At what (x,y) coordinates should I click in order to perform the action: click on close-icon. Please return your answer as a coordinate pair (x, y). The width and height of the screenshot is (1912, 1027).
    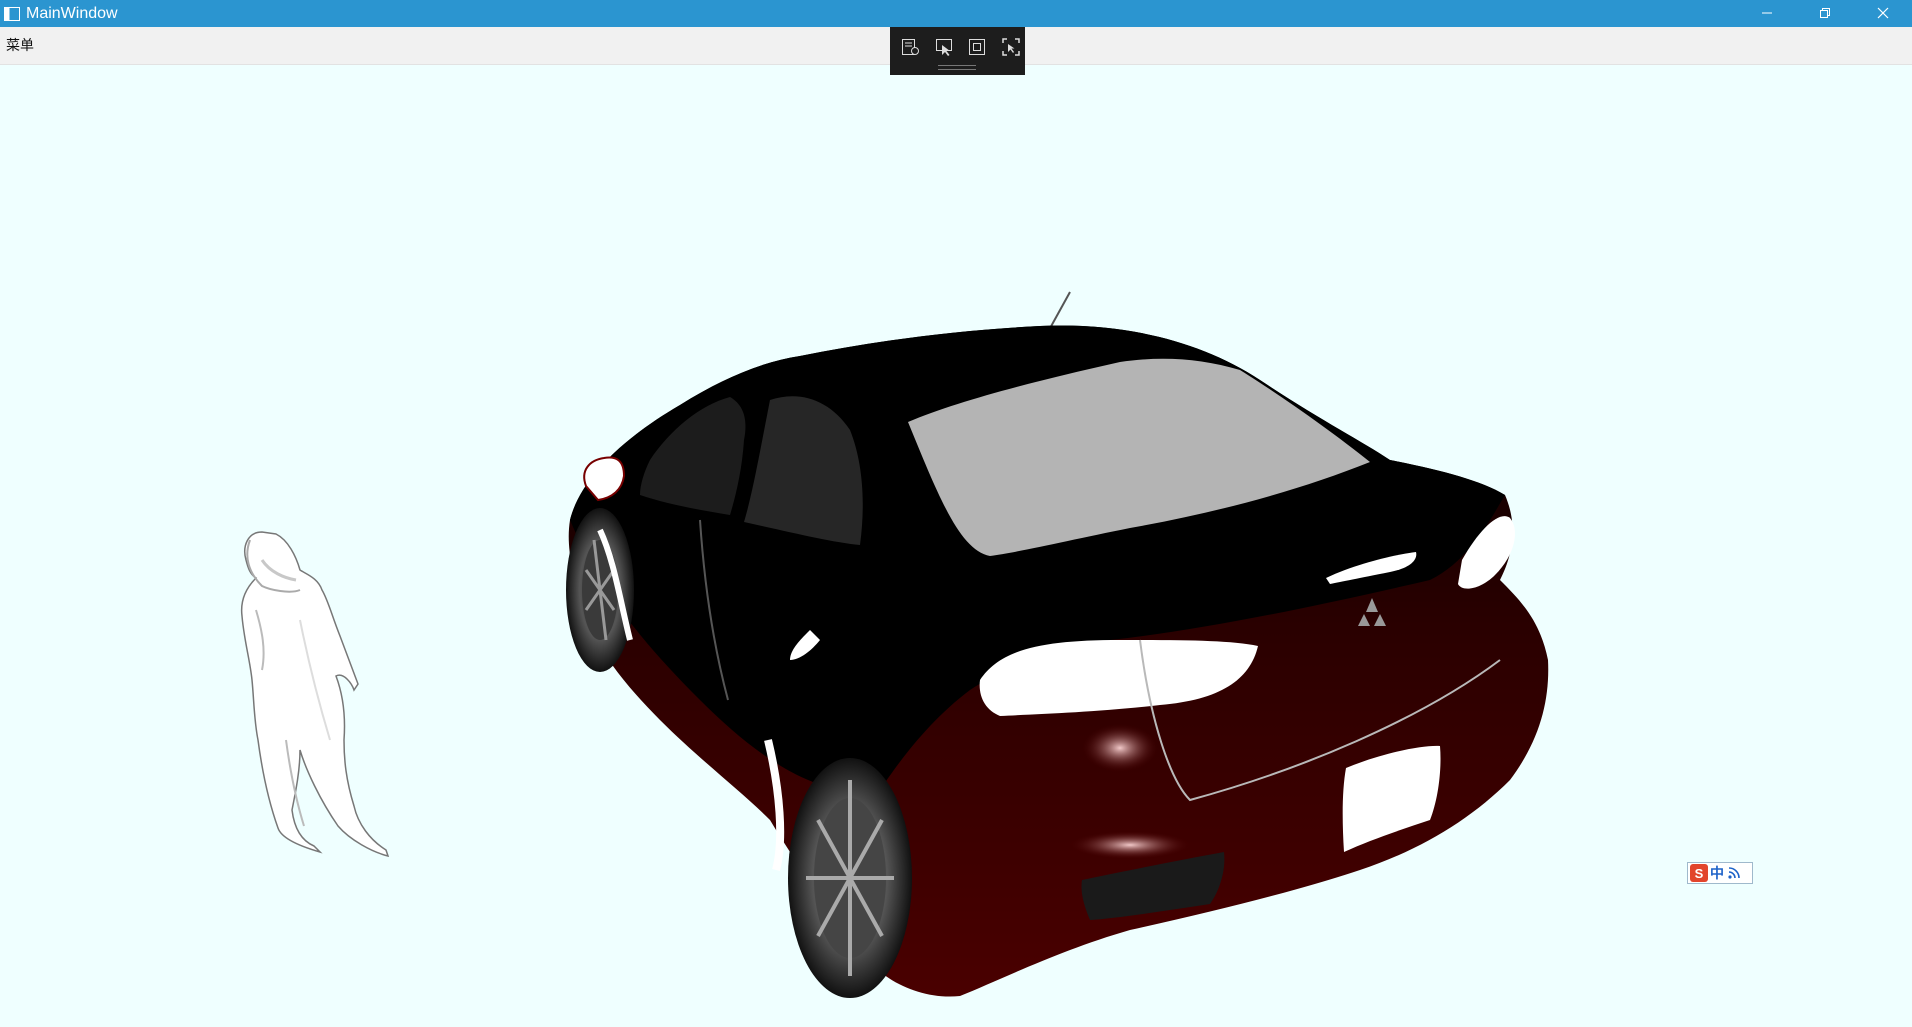
    Looking at the image, I should click on (1883, 13).